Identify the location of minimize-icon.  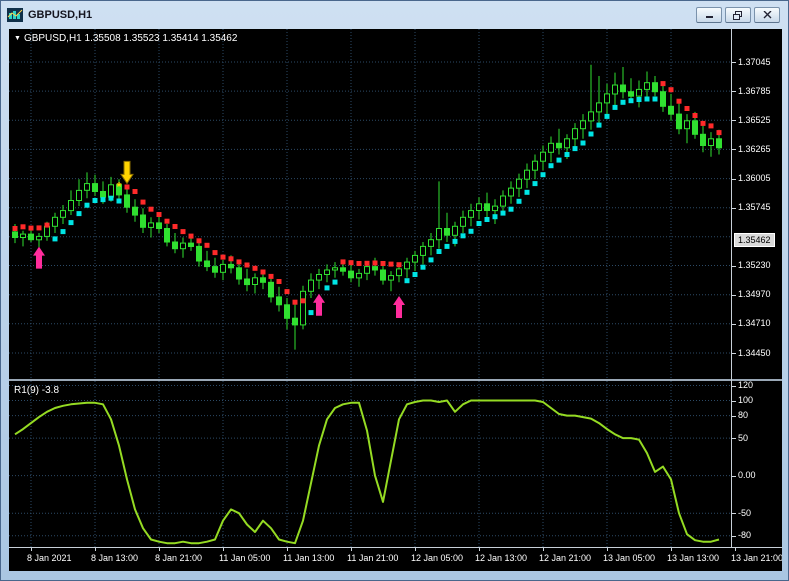
(709, 17).